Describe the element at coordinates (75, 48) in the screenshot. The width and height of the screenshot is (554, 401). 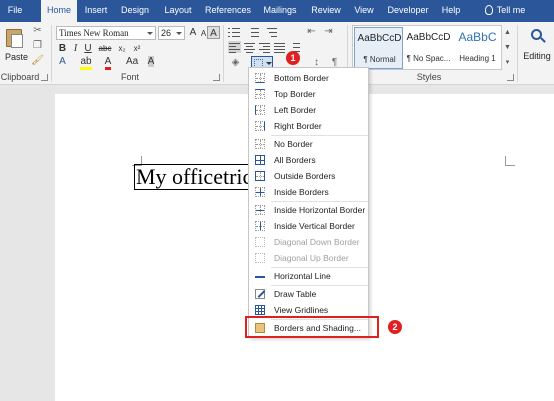
I see `italic-icon: I` at that location.